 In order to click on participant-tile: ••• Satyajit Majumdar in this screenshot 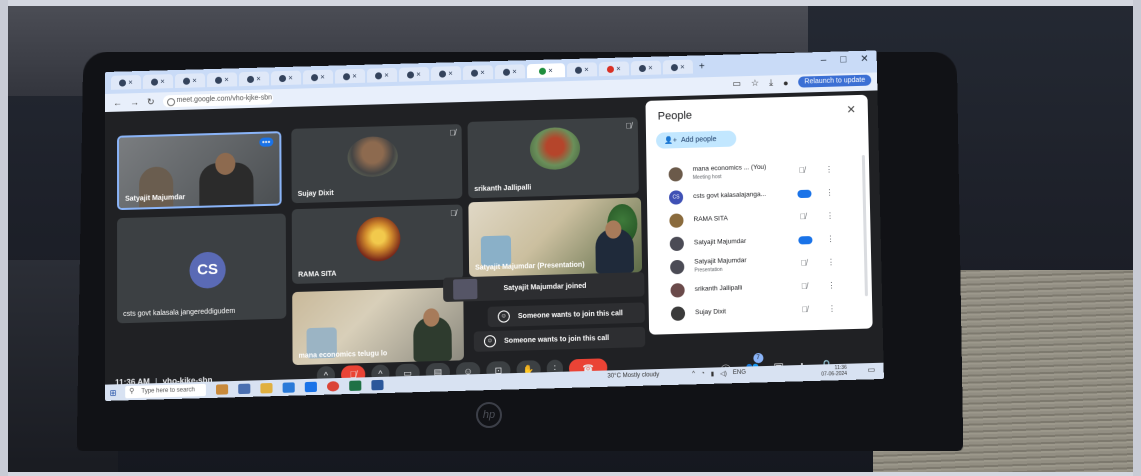, I will do `click(199, 171)`.